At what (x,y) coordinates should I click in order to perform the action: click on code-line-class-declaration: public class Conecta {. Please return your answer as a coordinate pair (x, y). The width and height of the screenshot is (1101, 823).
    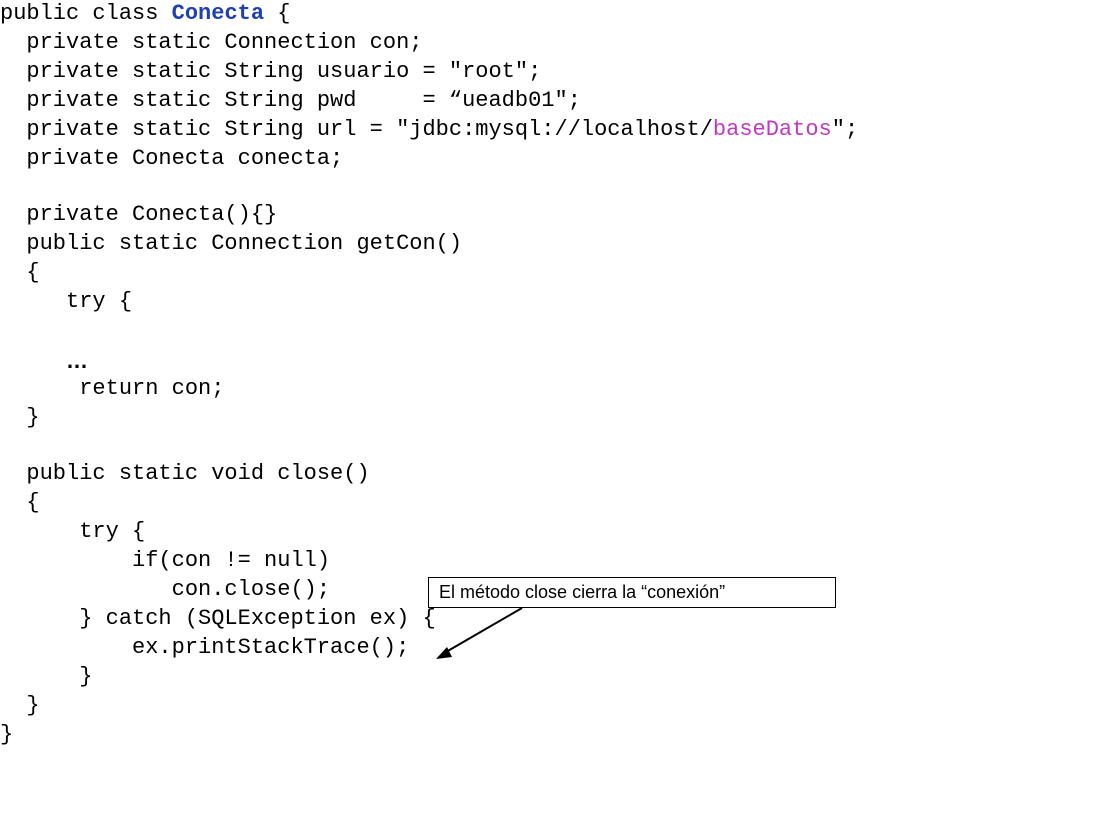
    Looking at the image, I should click on (145, 13).